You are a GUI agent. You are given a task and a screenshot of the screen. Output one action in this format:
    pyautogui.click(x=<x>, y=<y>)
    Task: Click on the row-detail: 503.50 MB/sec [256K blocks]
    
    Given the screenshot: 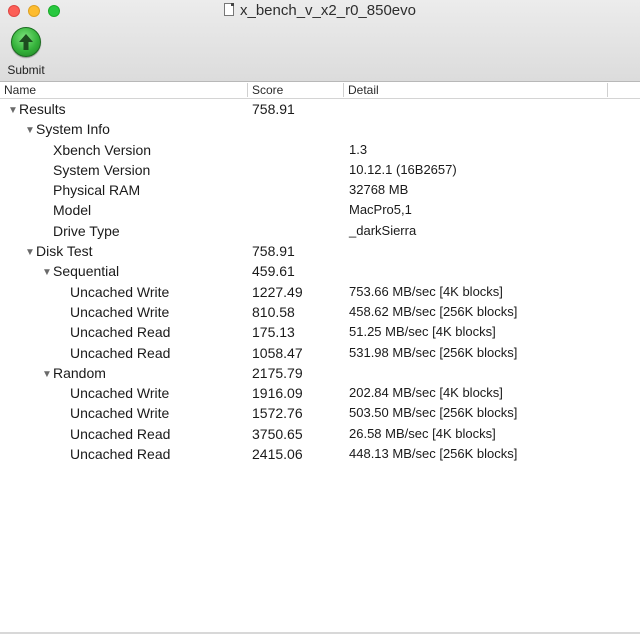 What is the action you would take?
    pyautogui.click(x=433, y=413)
    